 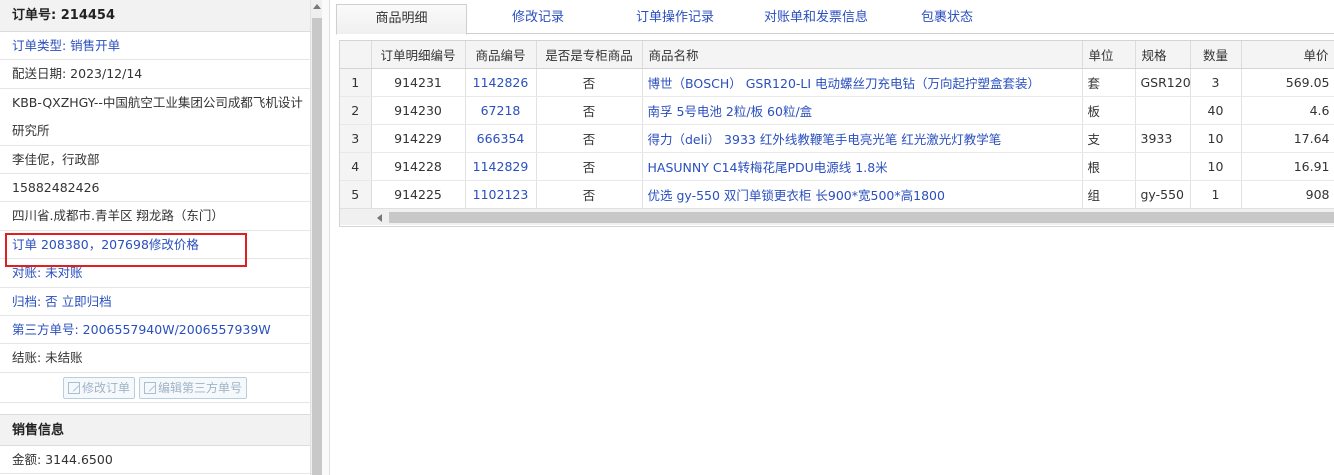 I want to click on detail-tabs: 商品明细 修改记录 订单操作记录 对账单和发票信息 包裹状态, so click(x=835, y=19).